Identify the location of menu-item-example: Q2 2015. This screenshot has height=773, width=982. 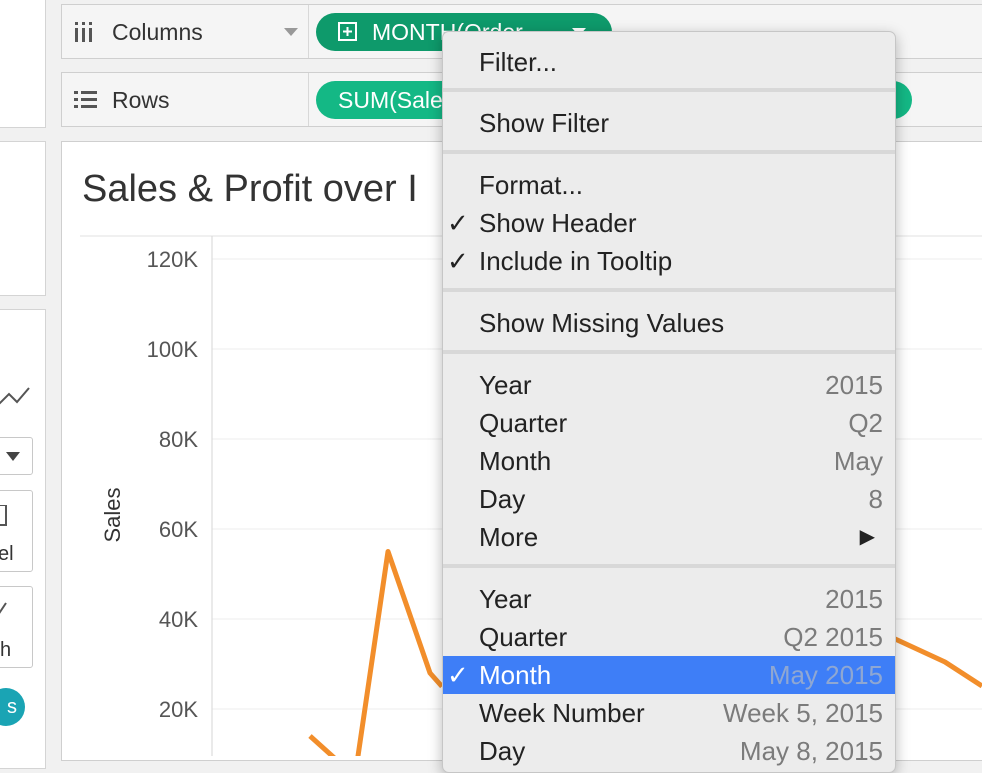
(833, 637).